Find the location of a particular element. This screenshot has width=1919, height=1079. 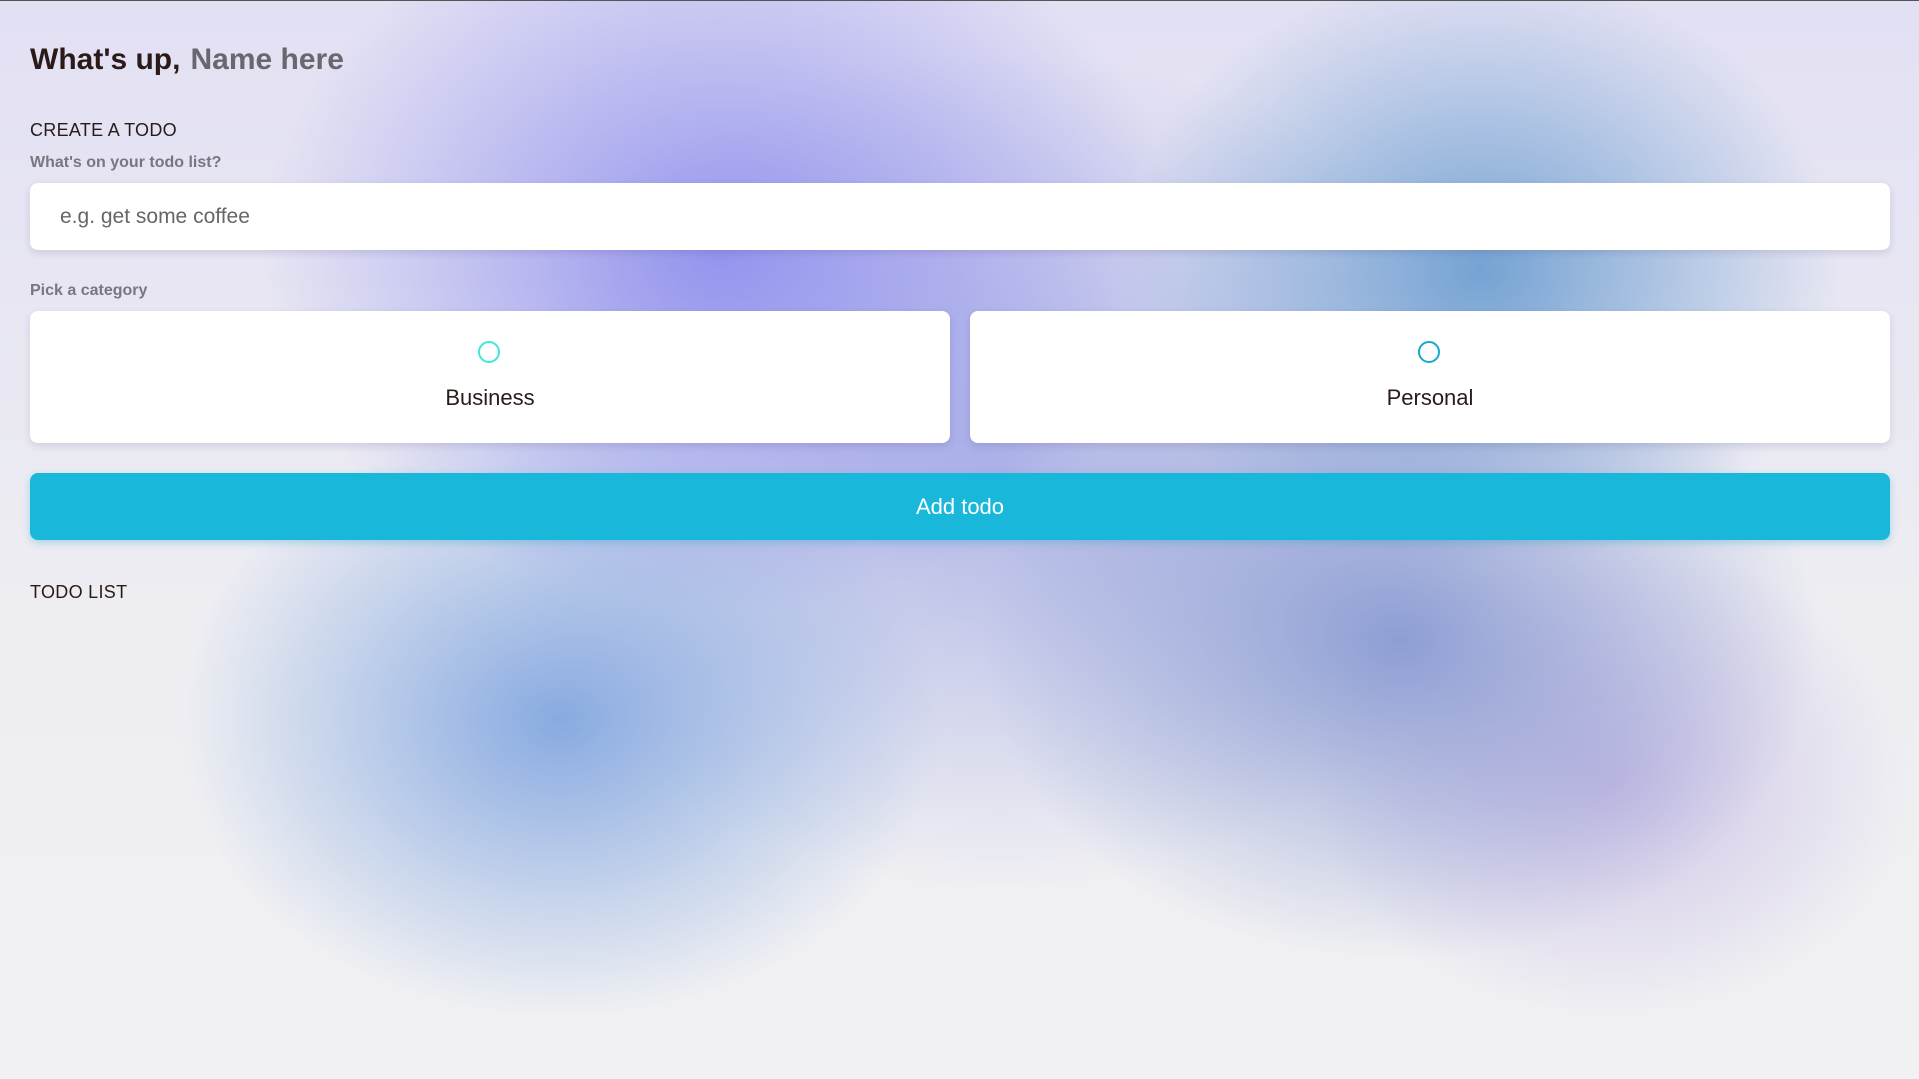

todo-input-label: What's on your todo list? is located at coordinates (126, 162).